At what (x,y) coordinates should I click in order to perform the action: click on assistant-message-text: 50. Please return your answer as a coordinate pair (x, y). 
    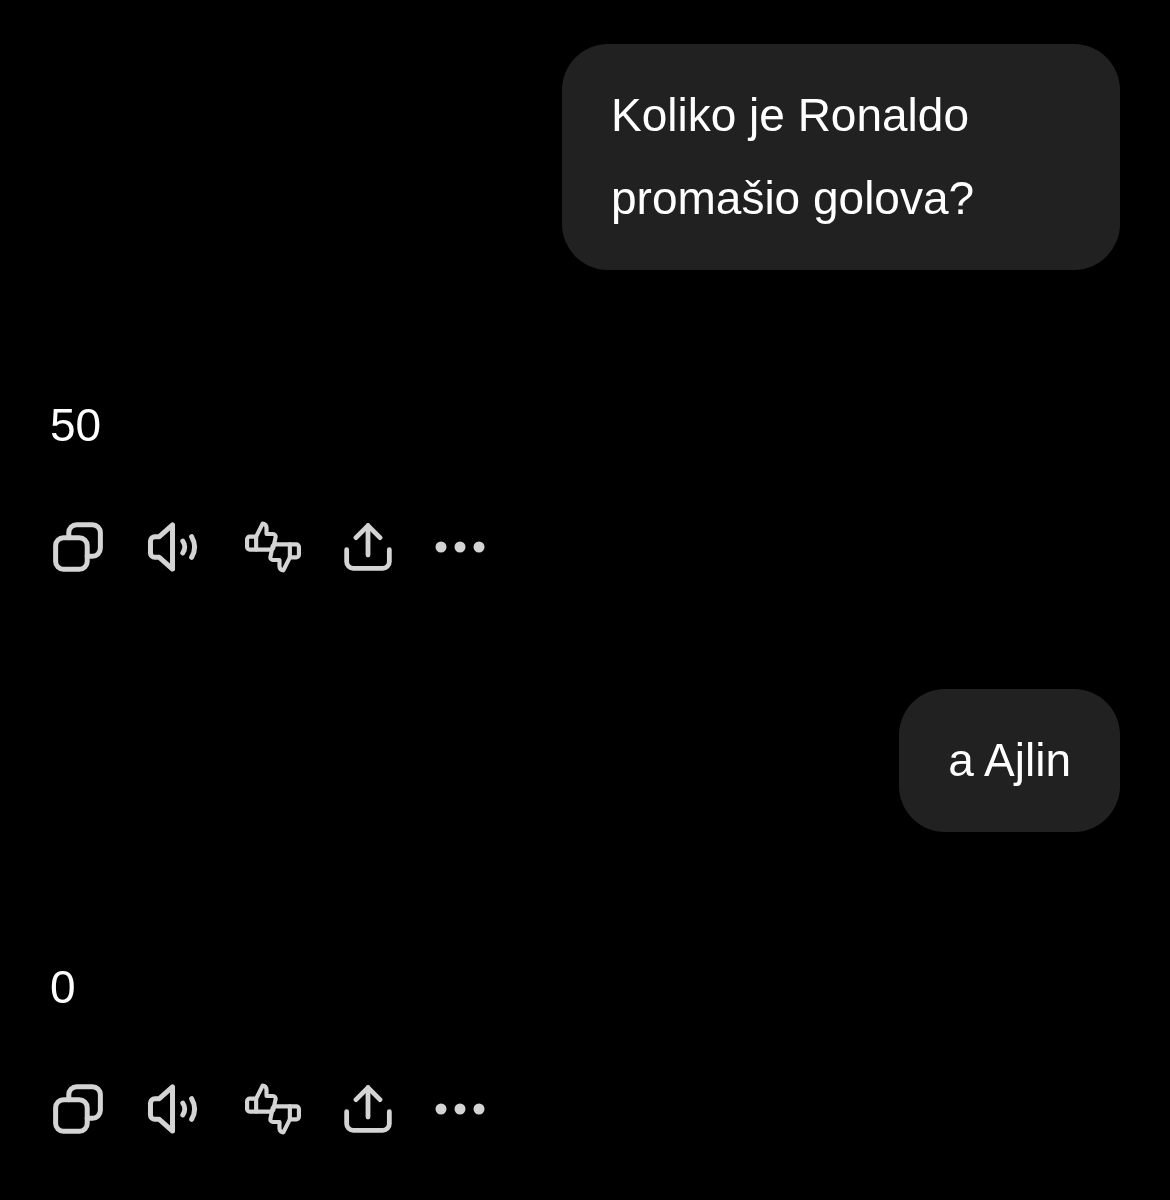
    Looking at the image, I should click on (76, 425).